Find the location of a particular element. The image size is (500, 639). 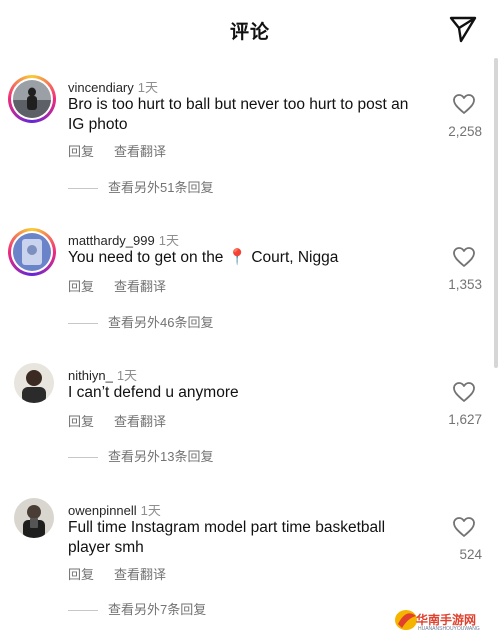

like-count: 1,353 is located at coordinates (465, 284).